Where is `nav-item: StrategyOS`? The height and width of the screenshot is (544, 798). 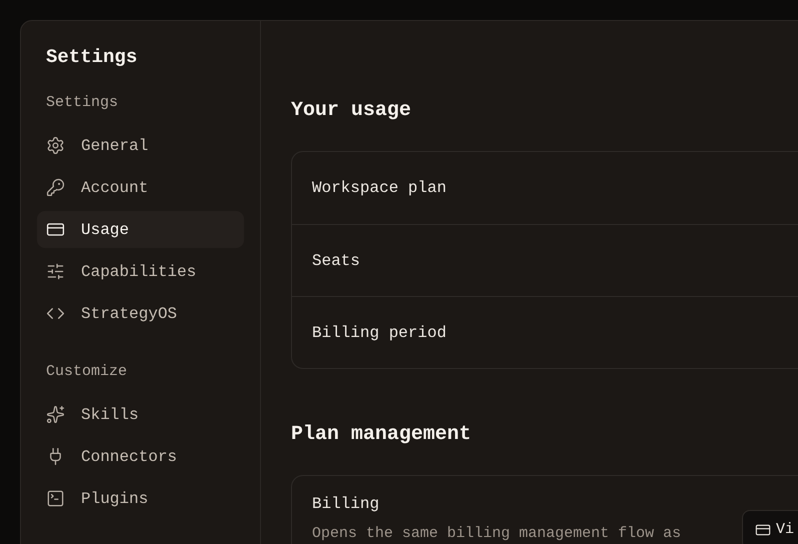 nav-item: StrategyOS is located at coordinates (140, 313).